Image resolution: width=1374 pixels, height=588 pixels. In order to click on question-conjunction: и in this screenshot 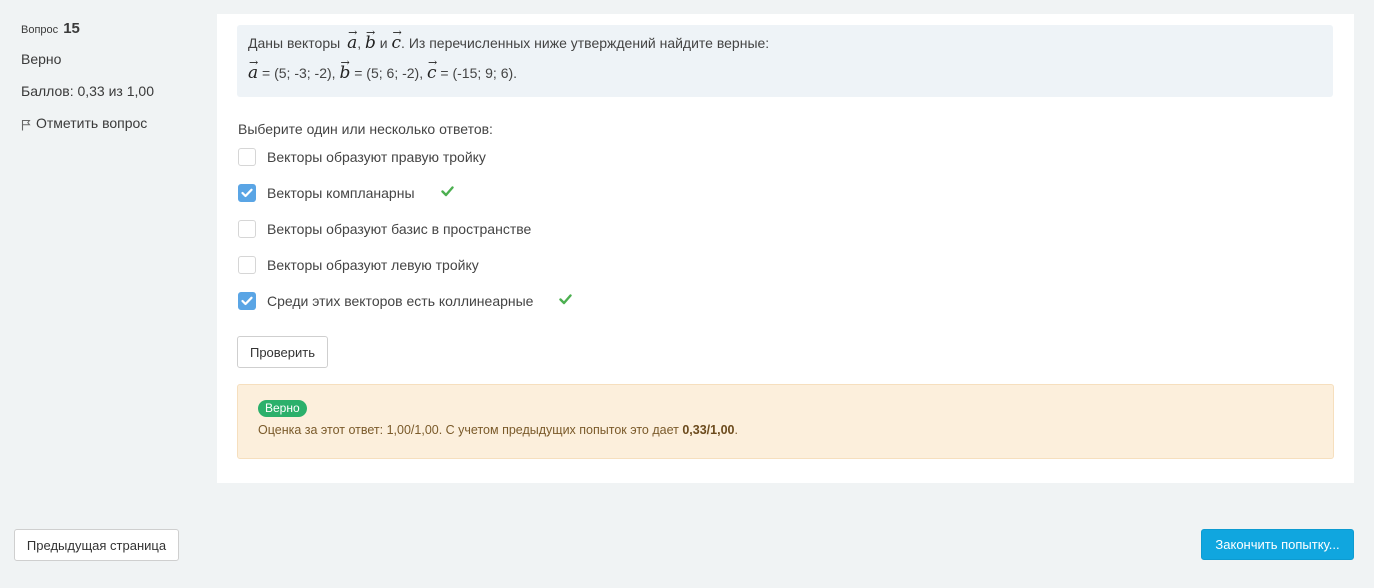, I will do `click(383, 43)`.